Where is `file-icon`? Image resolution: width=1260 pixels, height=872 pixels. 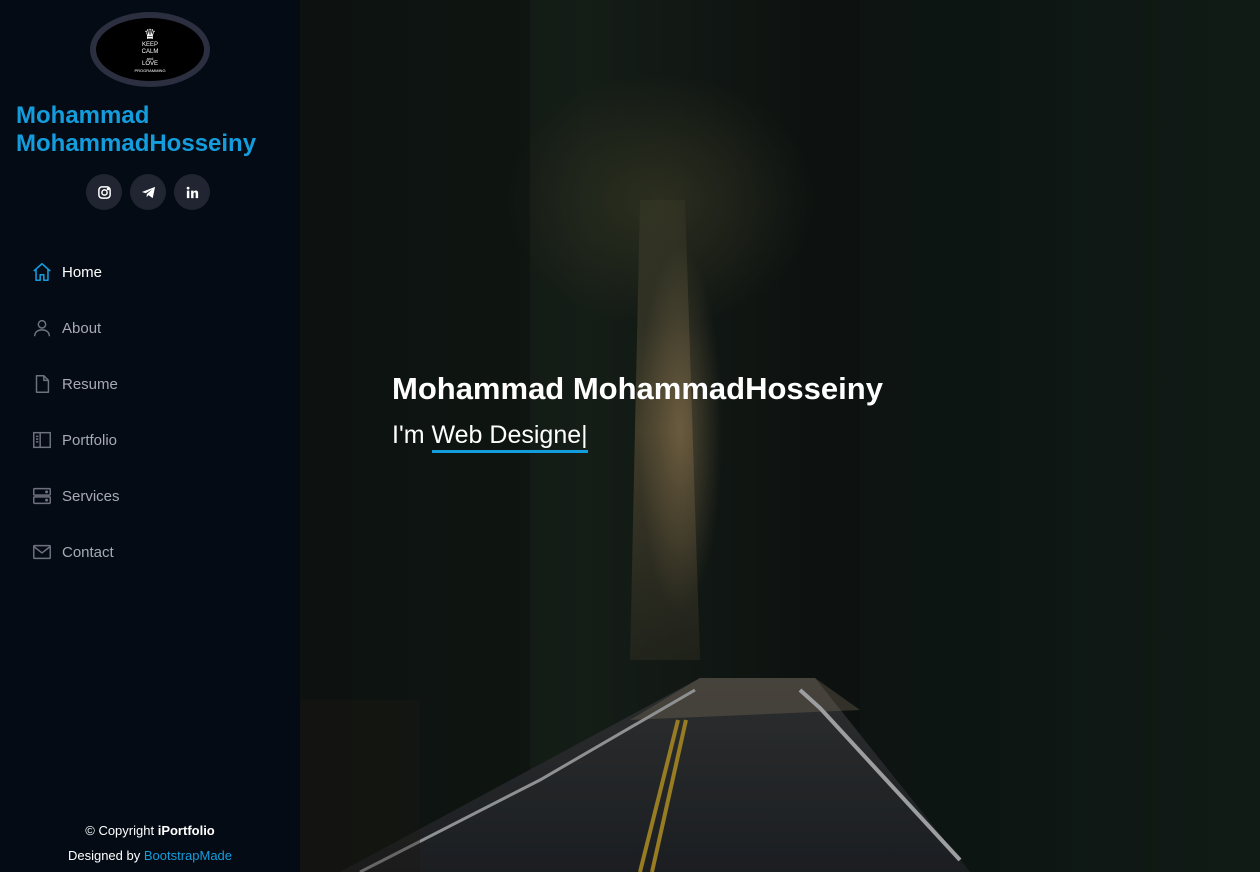 file-icon is located at coordinates (42, 384).